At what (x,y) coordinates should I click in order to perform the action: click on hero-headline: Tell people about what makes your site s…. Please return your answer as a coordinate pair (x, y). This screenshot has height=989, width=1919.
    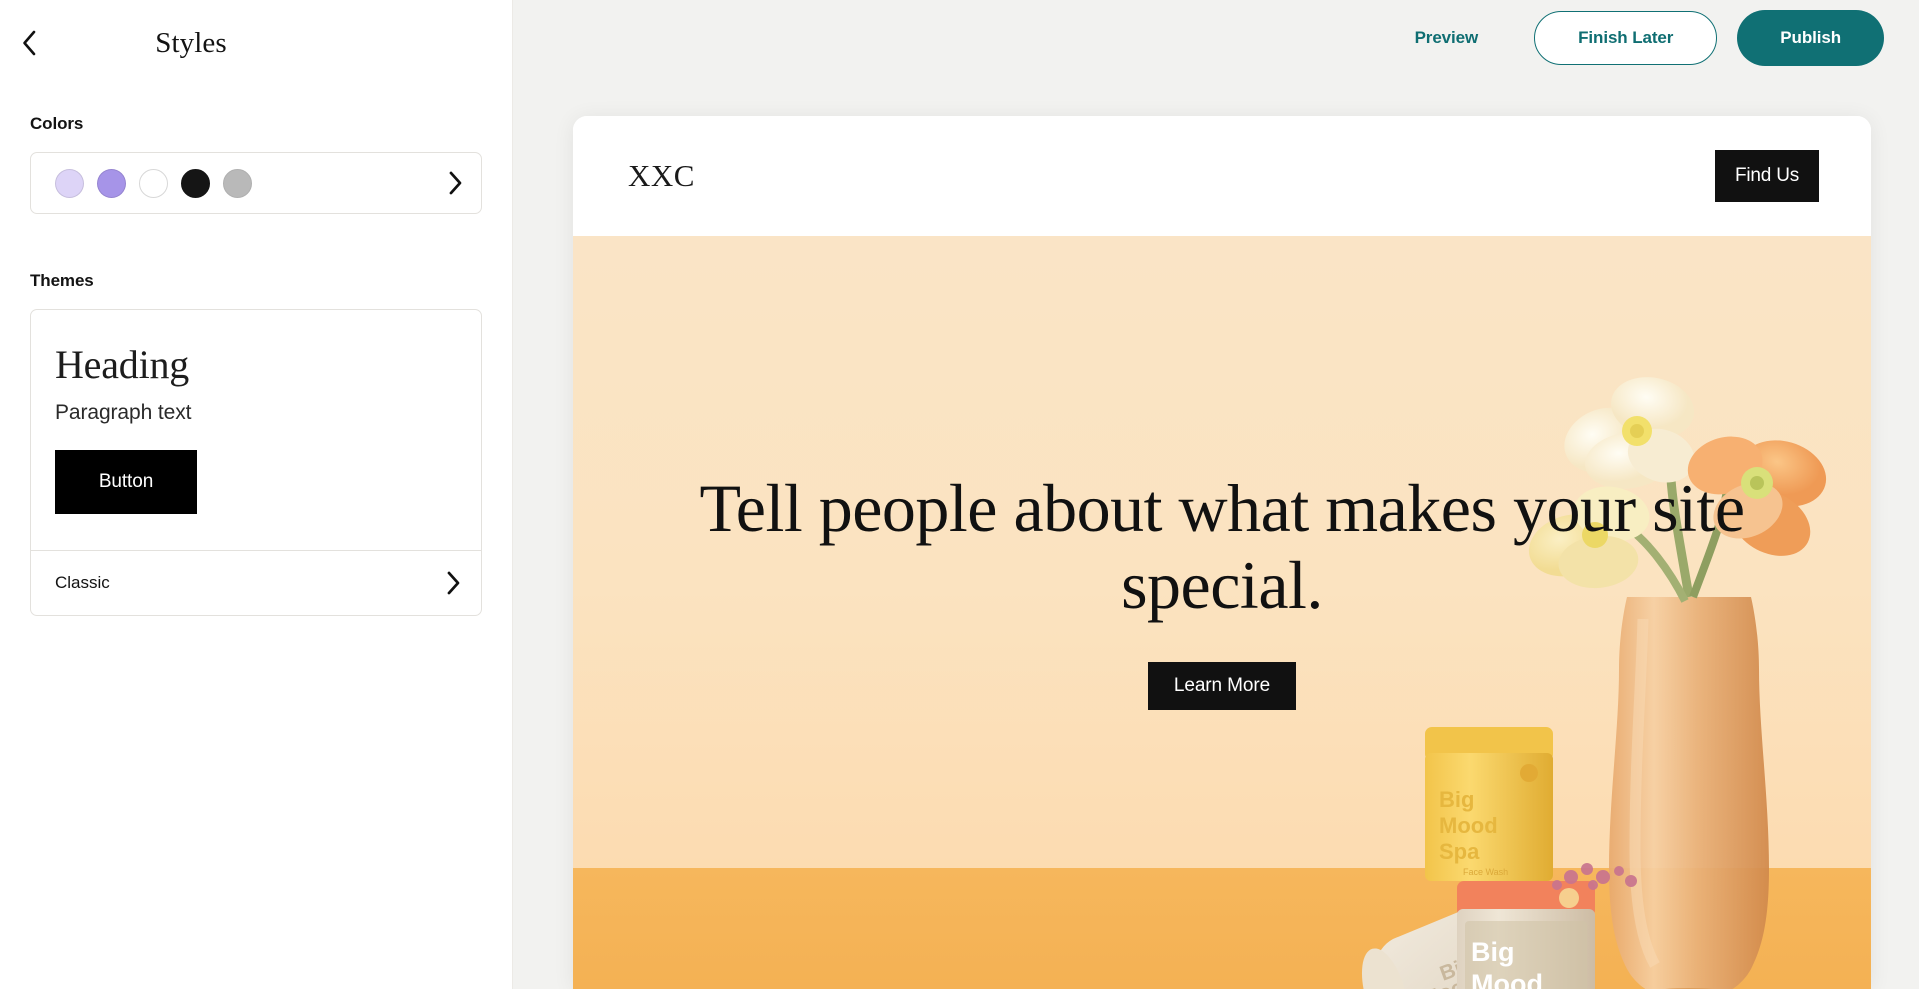
    Looking at the image, I should click on (1222, 546).